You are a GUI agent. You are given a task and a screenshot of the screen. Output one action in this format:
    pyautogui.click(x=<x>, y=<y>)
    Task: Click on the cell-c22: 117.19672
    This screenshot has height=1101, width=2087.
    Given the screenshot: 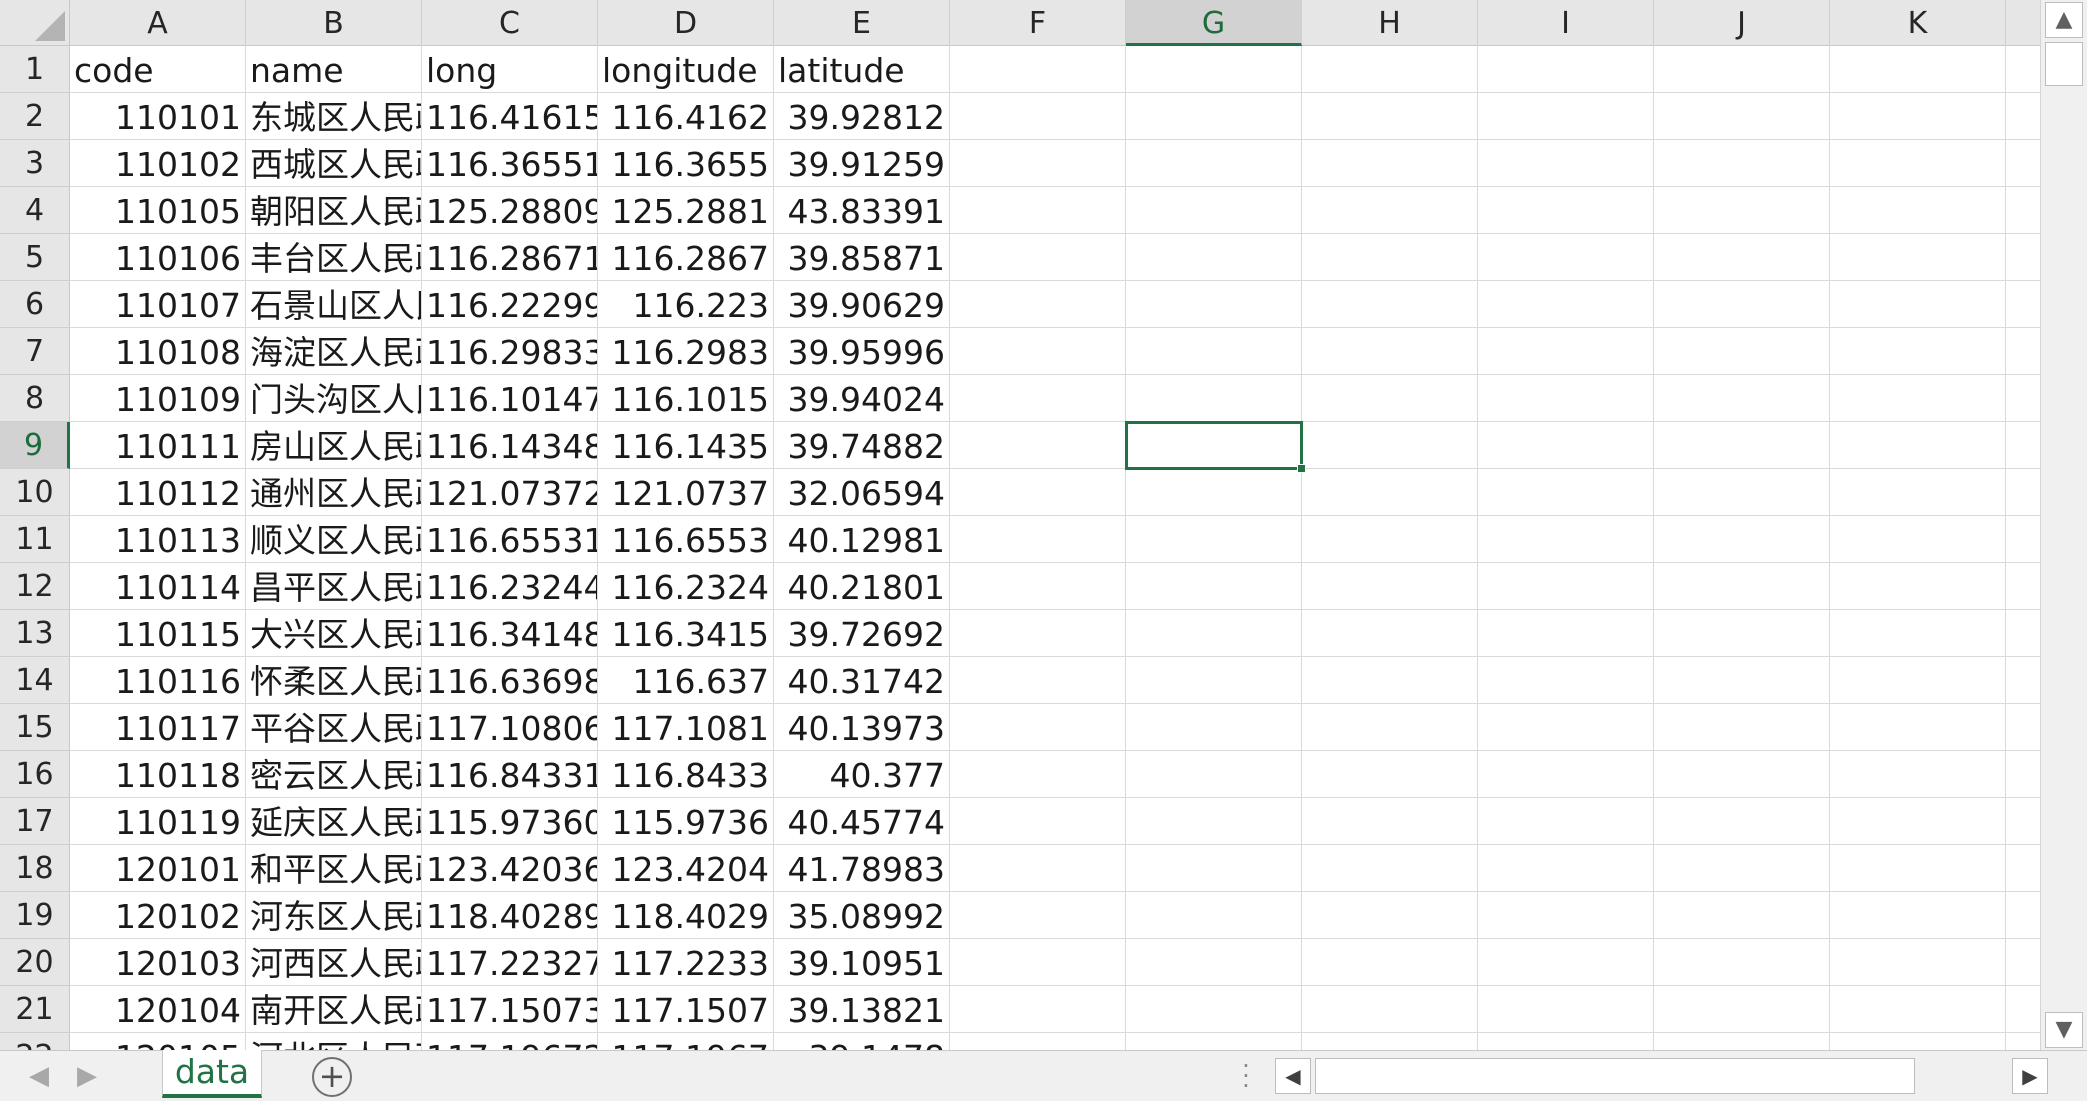 What is the action you would take?
    pyautogui.click(x=510, y=1041)
    